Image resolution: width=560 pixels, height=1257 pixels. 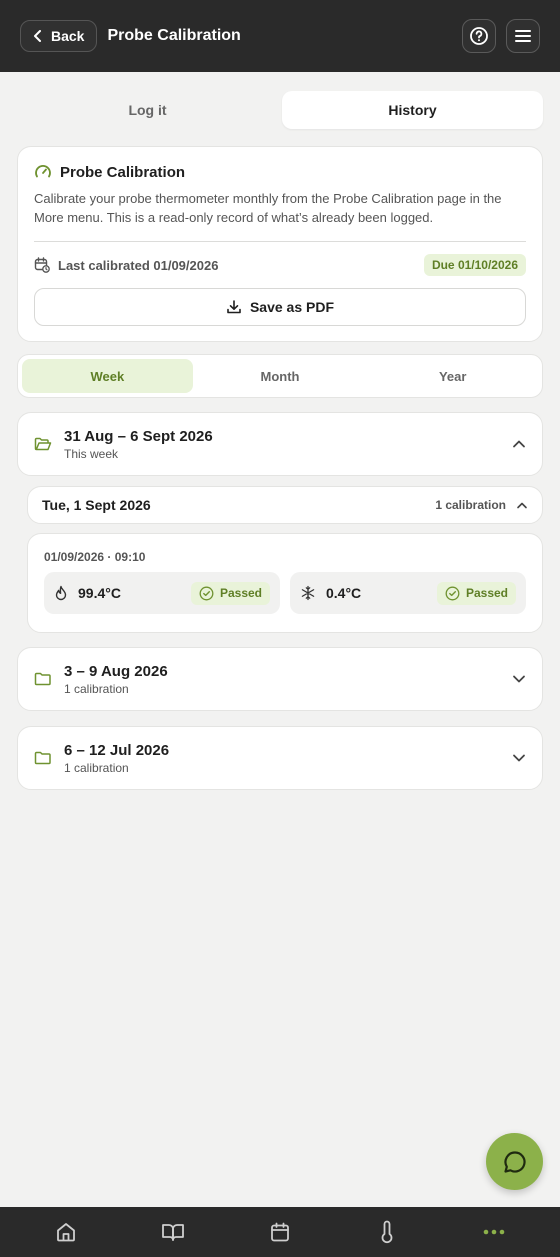 I want to click on tab-log-it: Log it, so click(x=147, y=110).